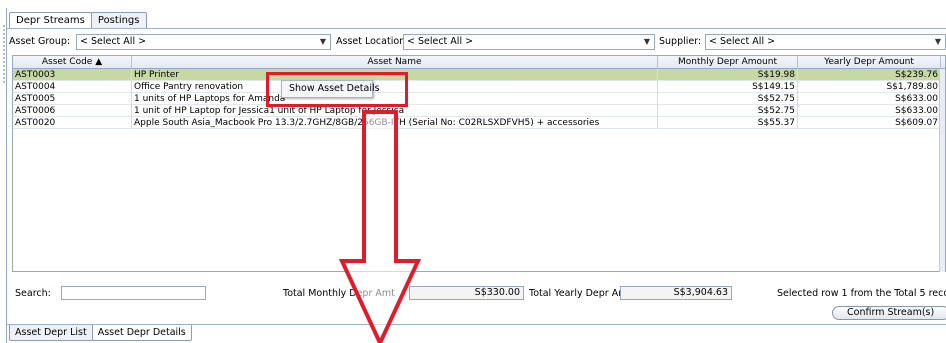  What do you see at coordinates (728, 62) in the screenshot?
I see `column-header-monthly-depr: Monthly Depr Amount` at bounding box center [728, 62].